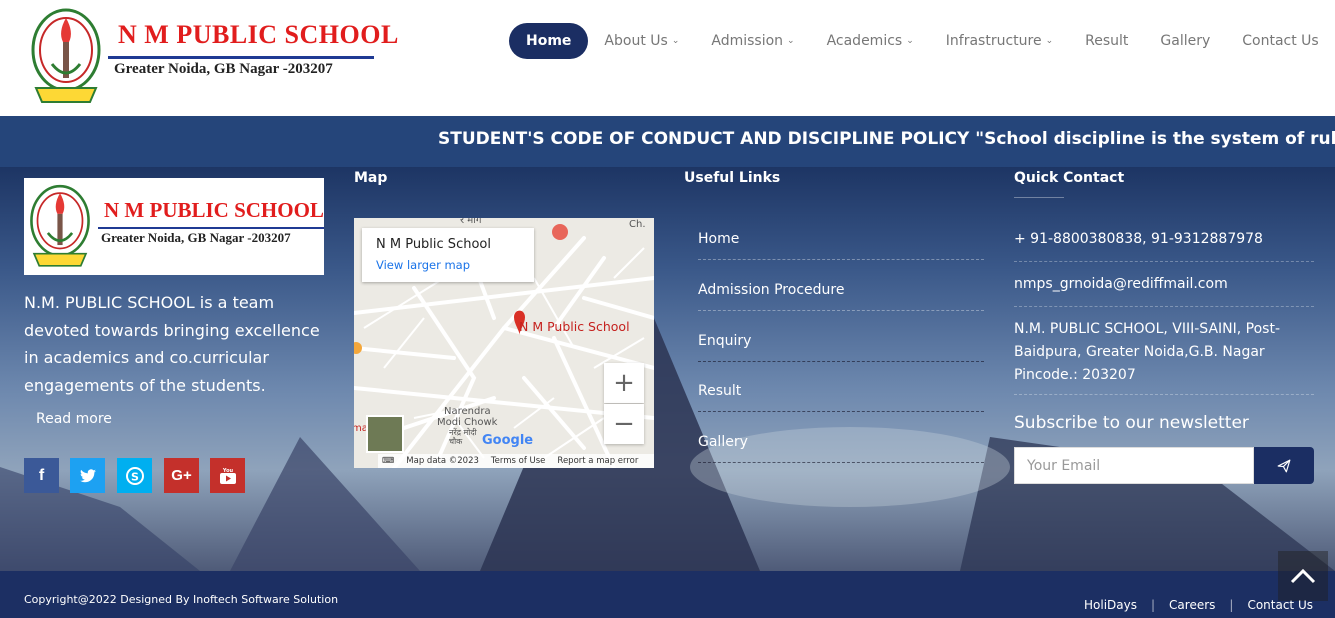 The width and height of the screenshot is (1335, 618). What do you see at coordinates (211, 228) in the screenshot?
I see `footer-logo-divider` at bounding box center [211, 228].